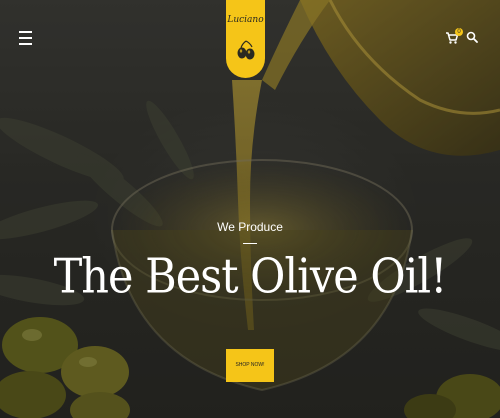 The image size is (500, 418). Describe the element at coordinates (472, 37) in the screenshot. I see `search-icon` at that location.